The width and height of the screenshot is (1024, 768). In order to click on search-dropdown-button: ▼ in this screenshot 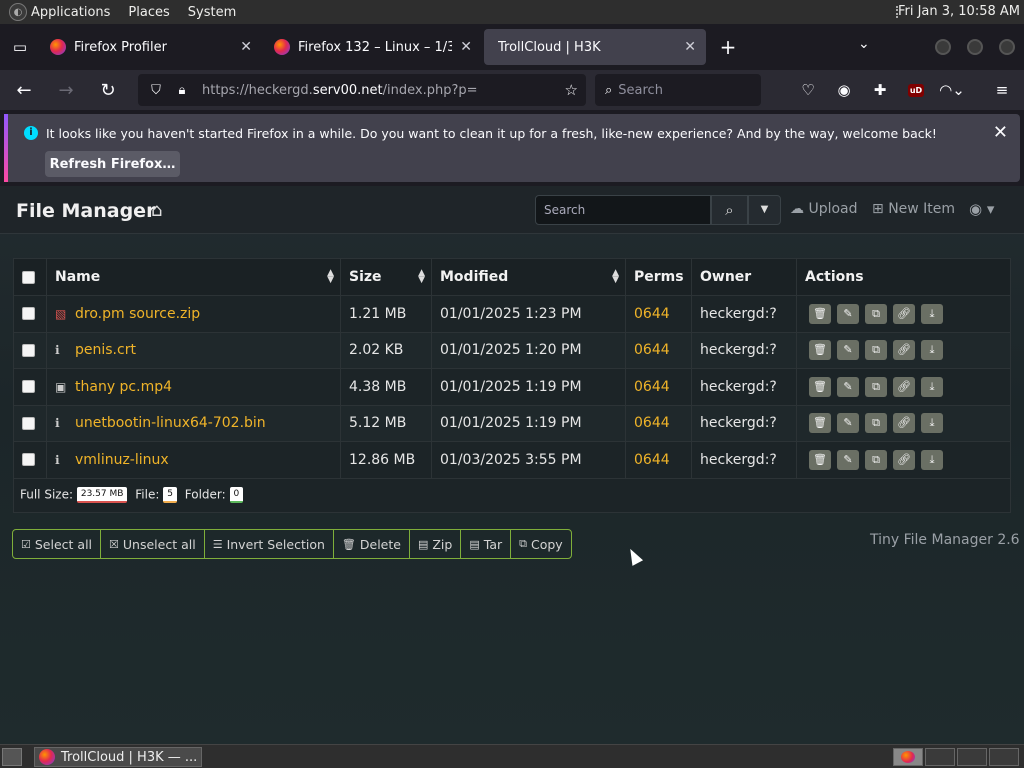, I will do `click(764, 210)`.